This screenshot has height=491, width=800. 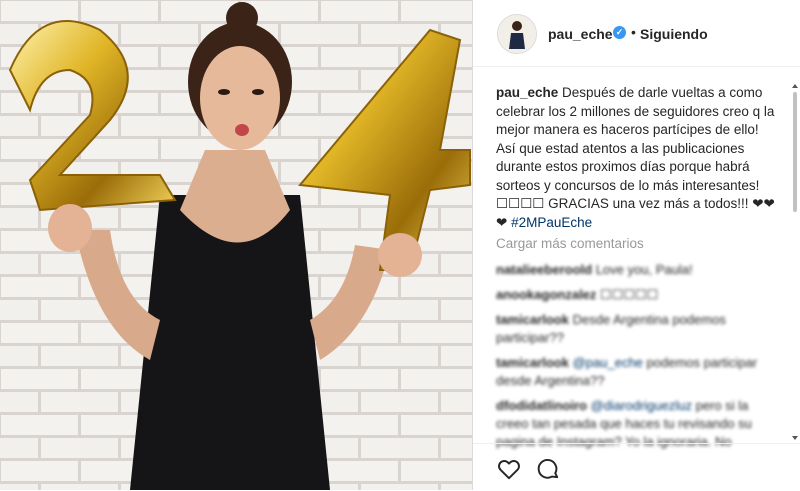 I want to click on header-username: pau_eche, so click(x=580, y=34).